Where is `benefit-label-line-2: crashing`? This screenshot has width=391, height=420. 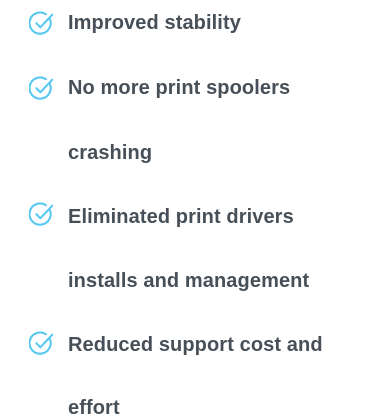
benefit-label-line-2: crashing is located at coordinates (110, 153).